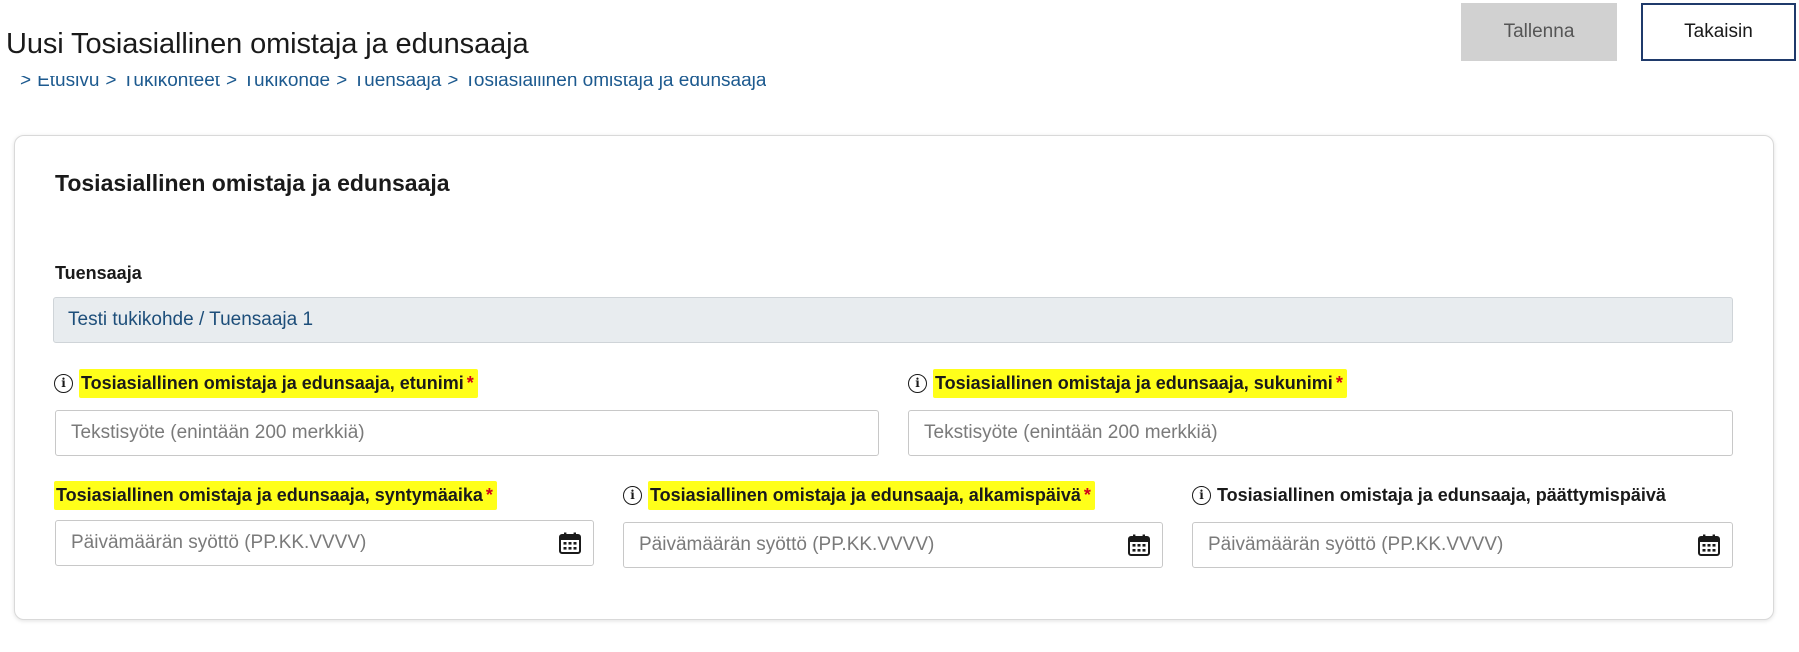 The height and width of the screenshot is (652, 1799). What do you see at coordinates (286, 84) in the screenshot?
I see `breadcrumb-item-support-target: Tukikohde` at bounding box center [286, 84].